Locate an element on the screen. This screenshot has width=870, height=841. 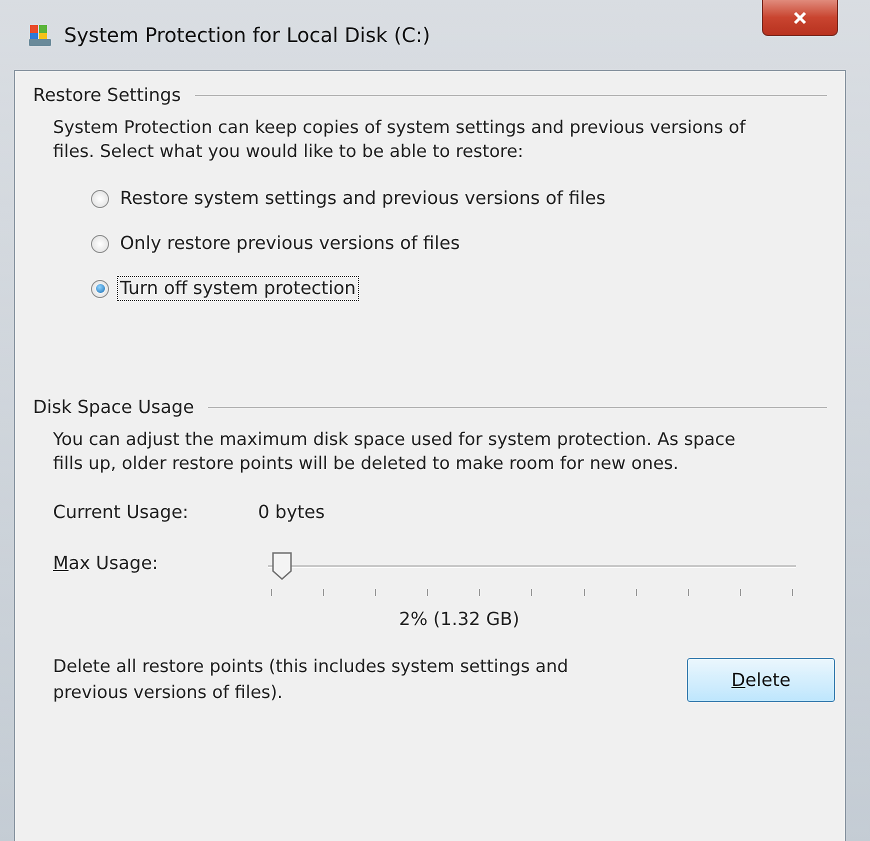
radio-label: Only restore previous versions of files is located at coordinates (290, 243).